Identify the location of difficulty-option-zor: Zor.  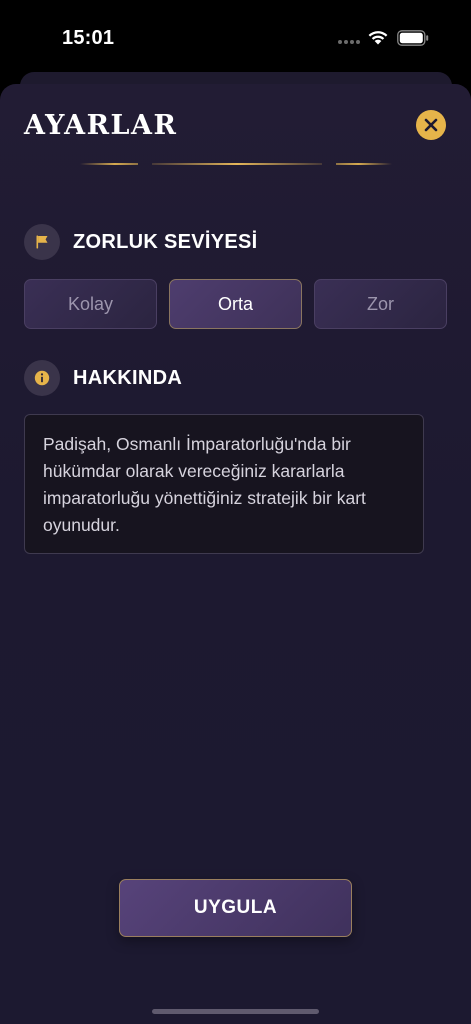
(380, 304).